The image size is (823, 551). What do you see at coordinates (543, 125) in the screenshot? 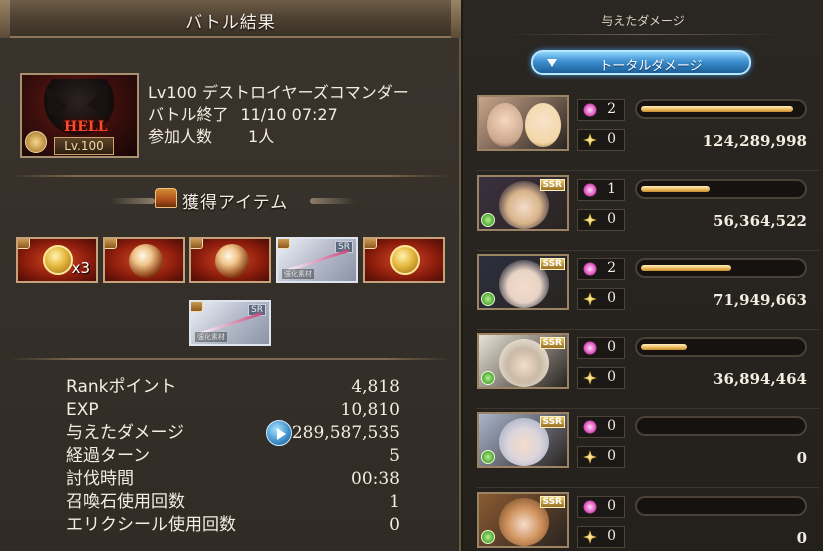
I see `character-face-icon` at bounding box center [543, 125].